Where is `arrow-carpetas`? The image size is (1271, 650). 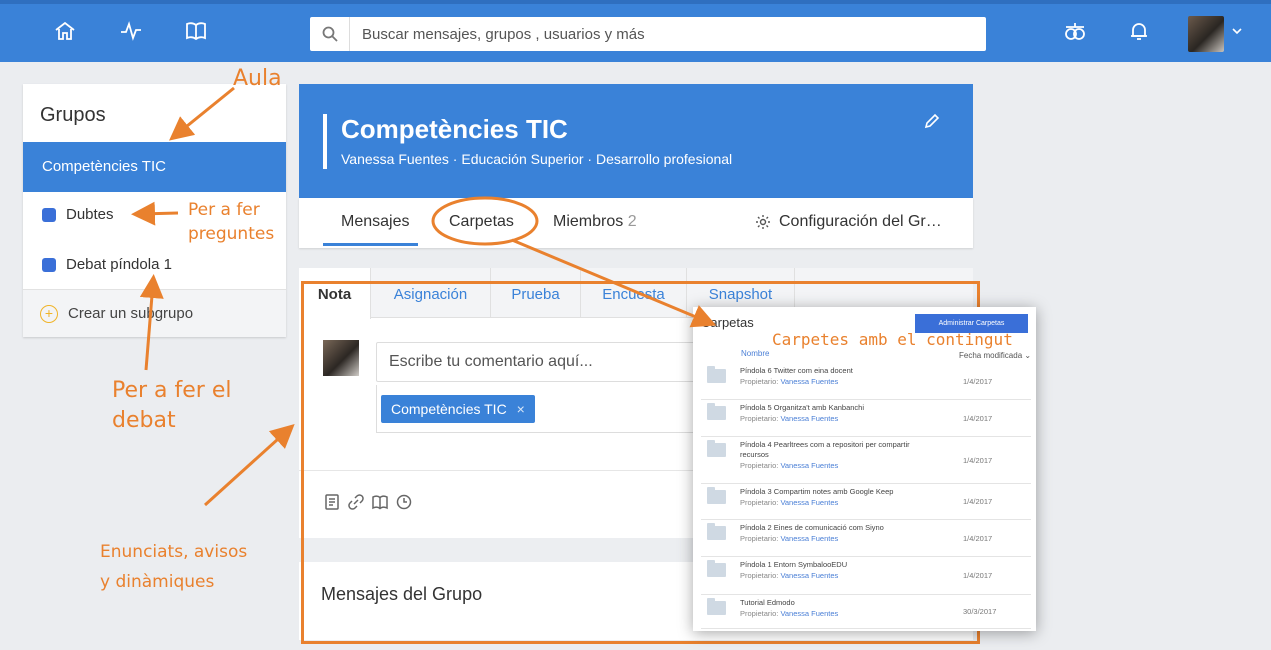 arrow-carpetas is located at coordinates (614, 283).